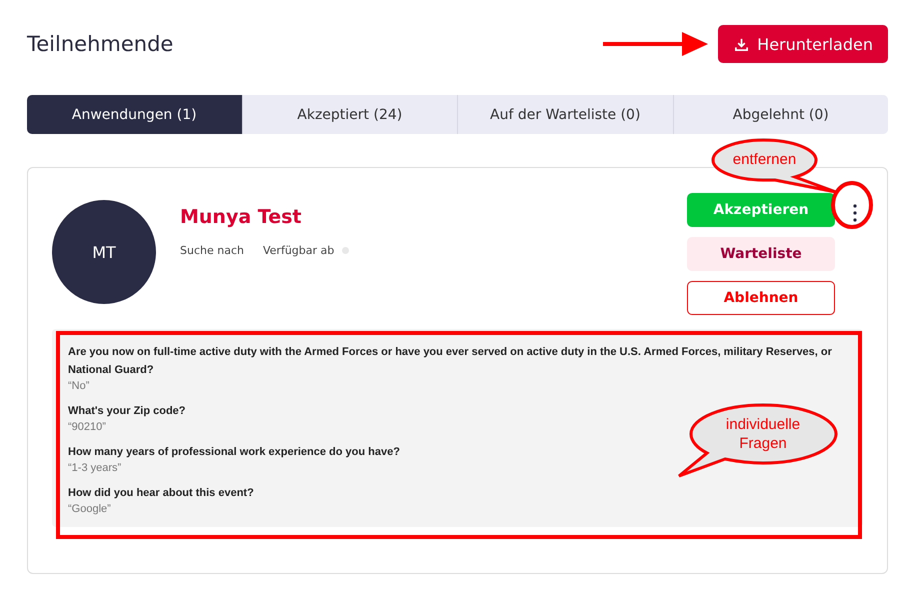 The width and height of the screenshot is (918, 603). What do you see at coordinates (855, 213) in the screenshot?
I see `kebab-icon` at bounding box center [855, 213].